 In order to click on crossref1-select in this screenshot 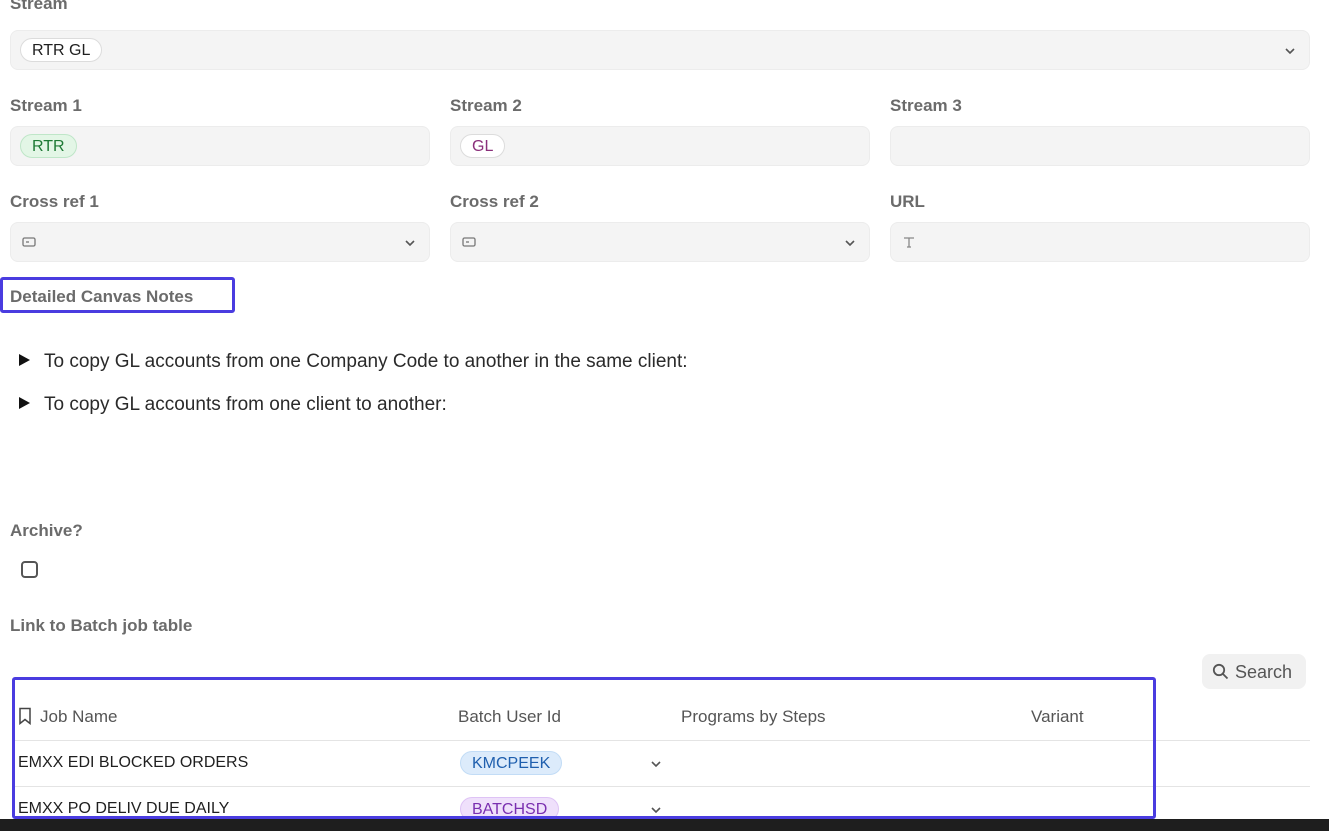, I will do `click(220, 242)`.